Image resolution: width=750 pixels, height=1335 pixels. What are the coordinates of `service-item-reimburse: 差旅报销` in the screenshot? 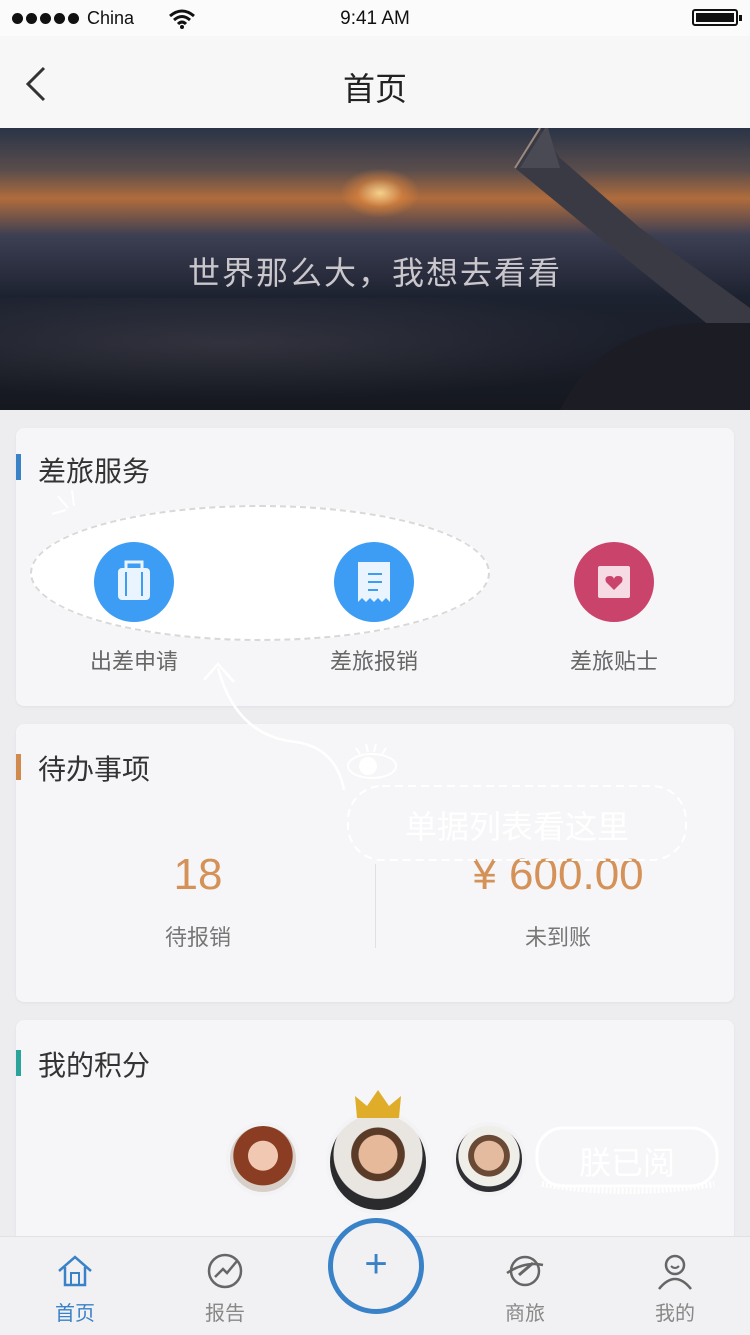 It's located at (374, 609).